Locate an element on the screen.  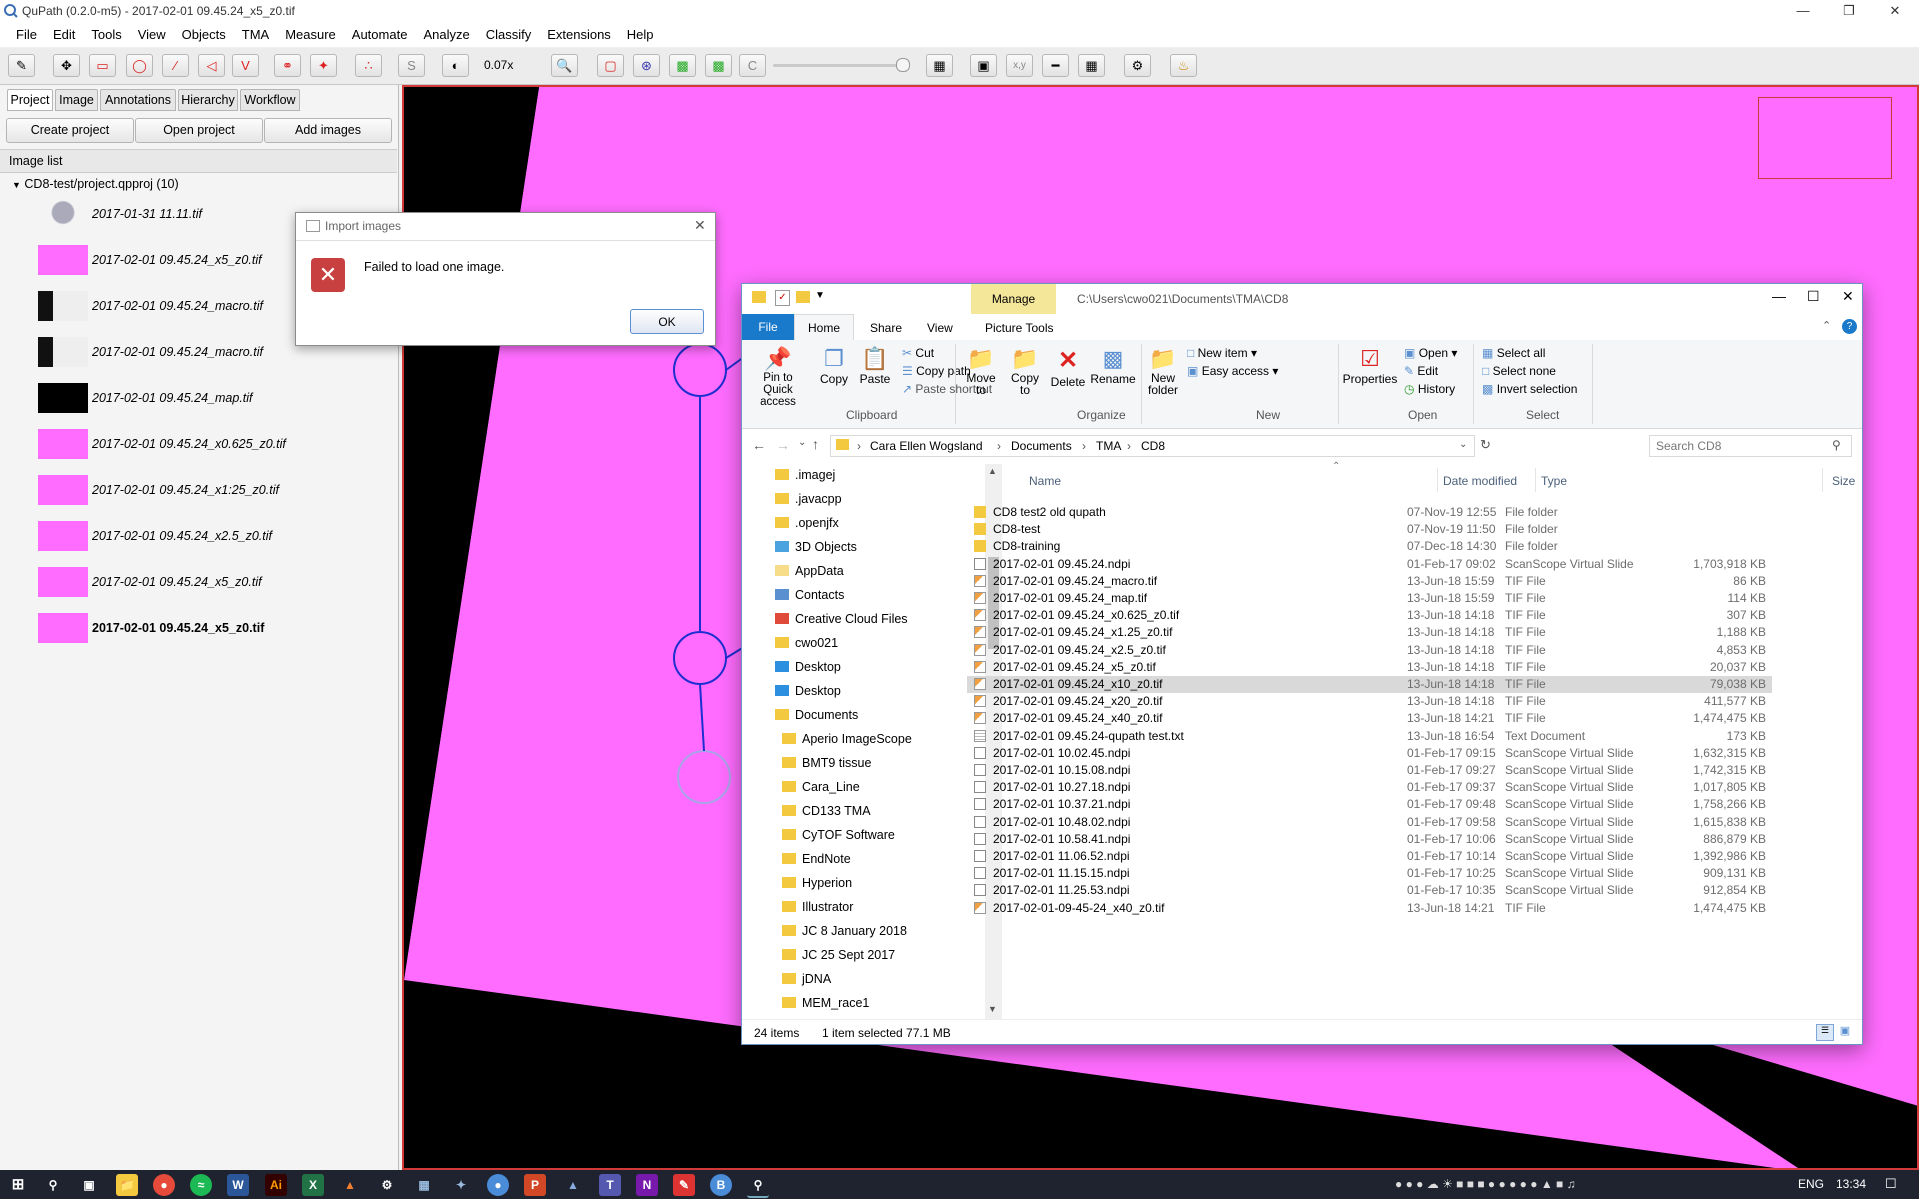
illustrator-icon: Ai is located at coordinates (276, 1185).